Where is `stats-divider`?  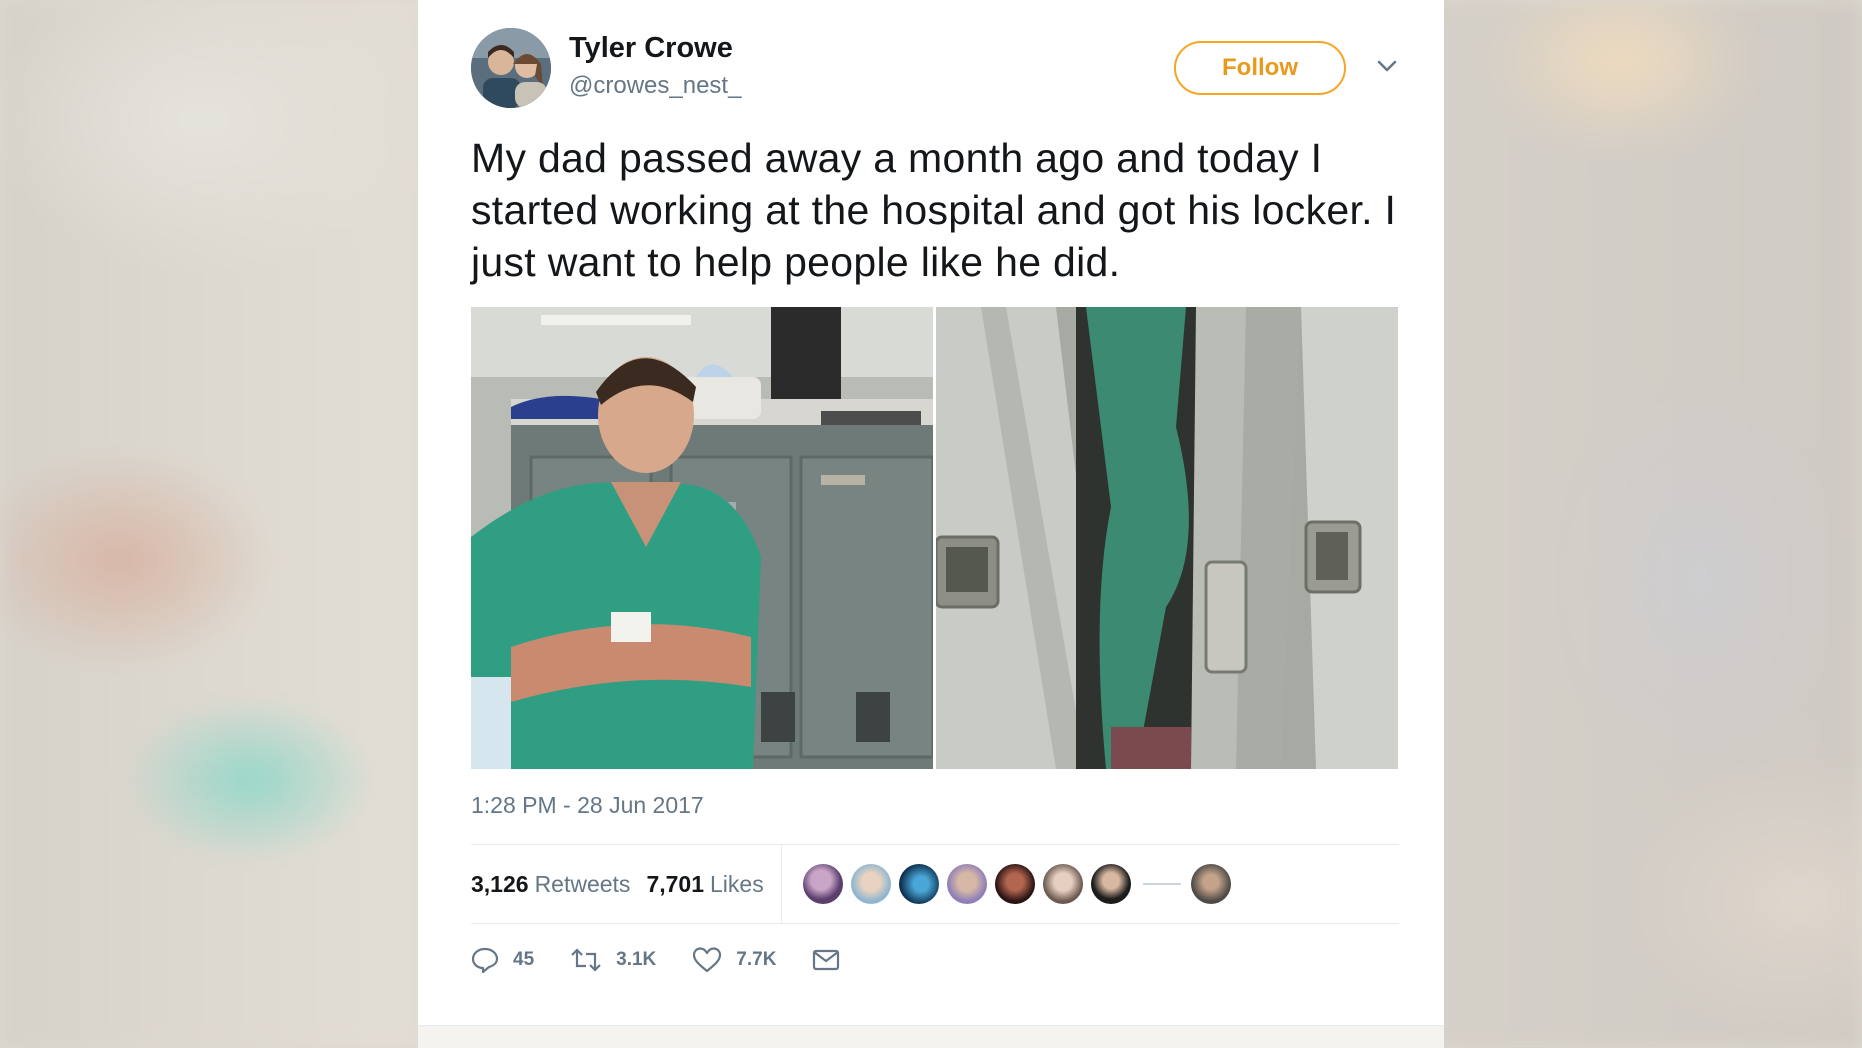 stats-divider is located at coordinates (781, 884).